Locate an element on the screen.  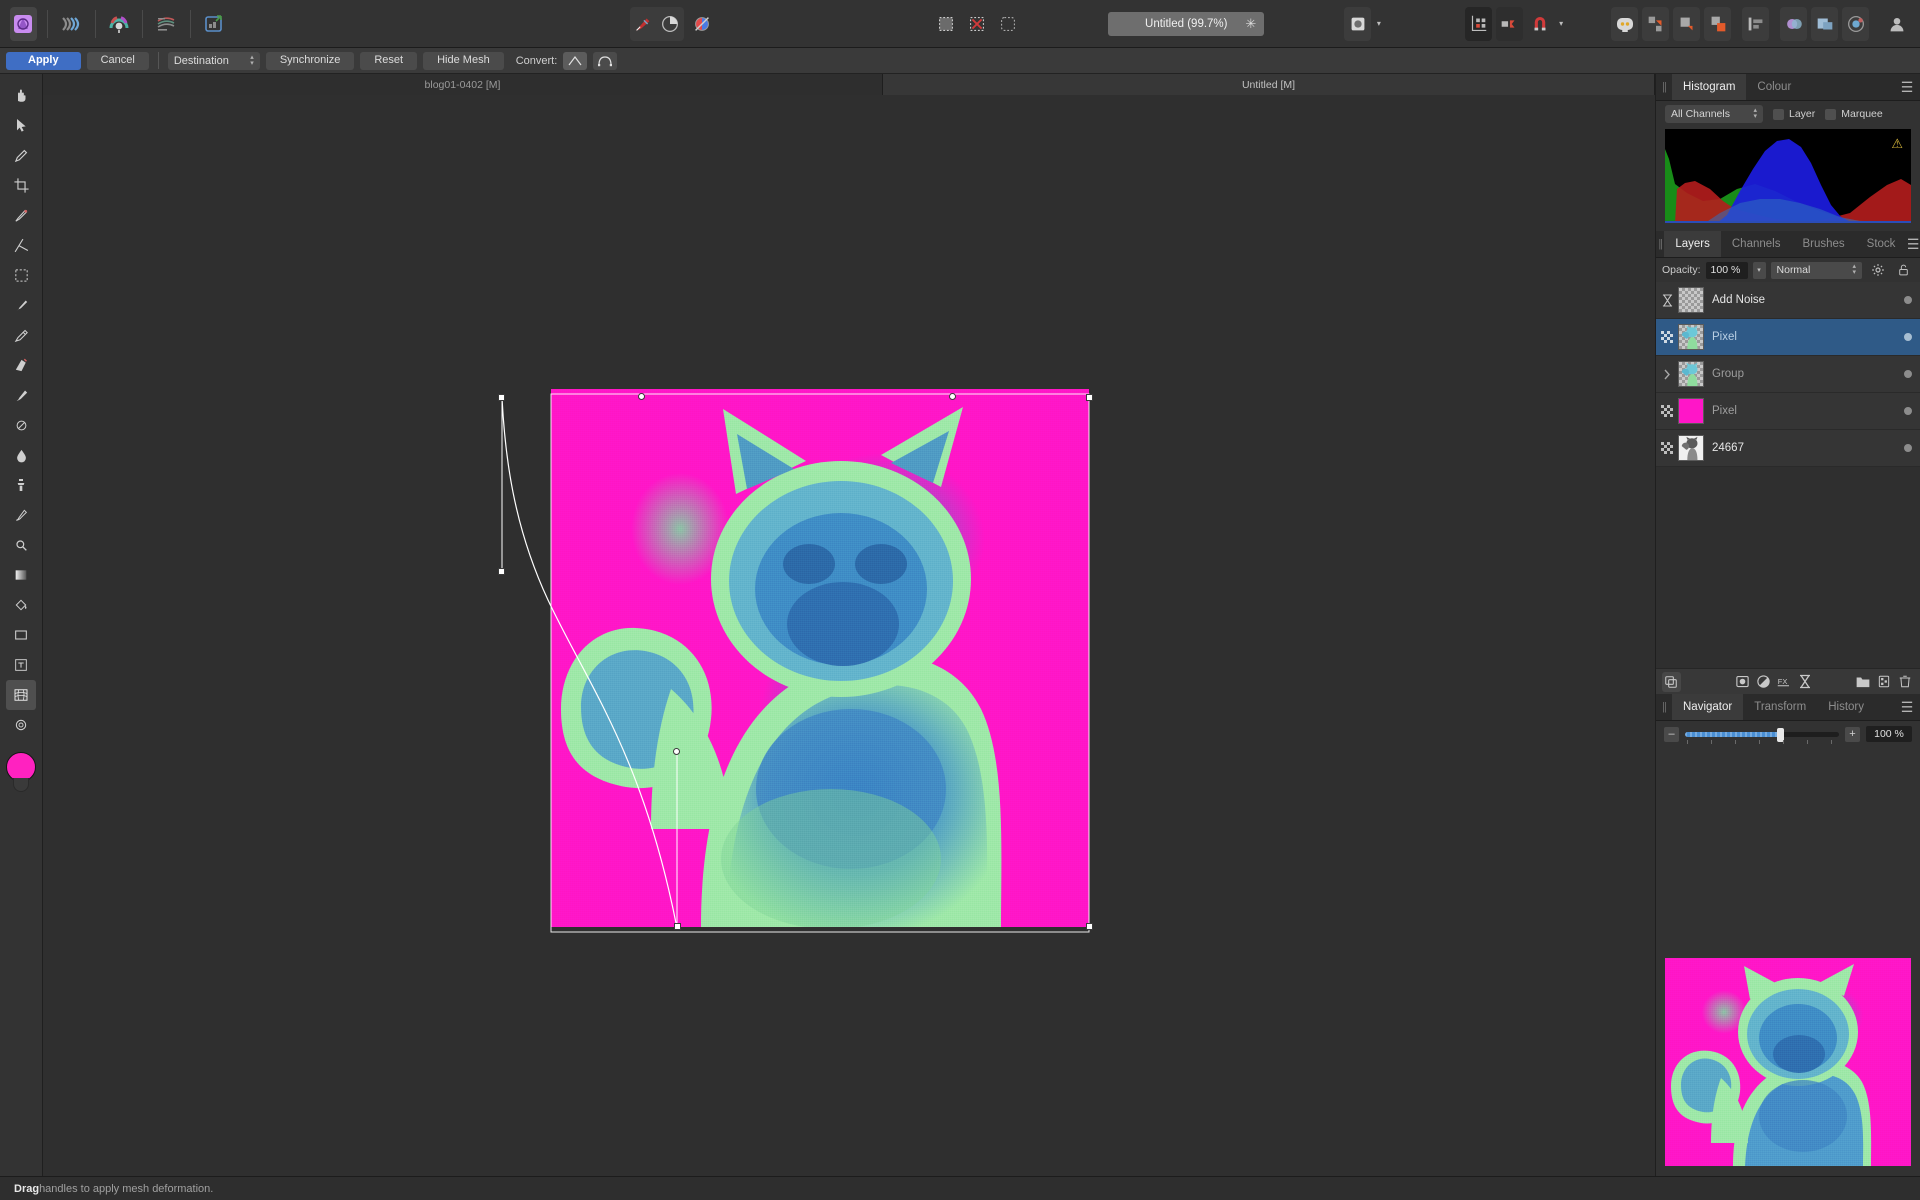
tab-navigator: Navigator is located at coordinates (1708, 707).